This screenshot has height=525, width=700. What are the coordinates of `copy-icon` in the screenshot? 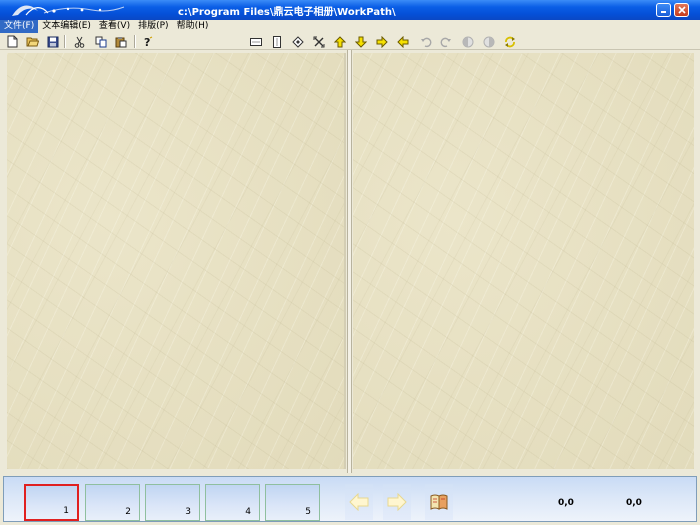 It's located at (100, 41).